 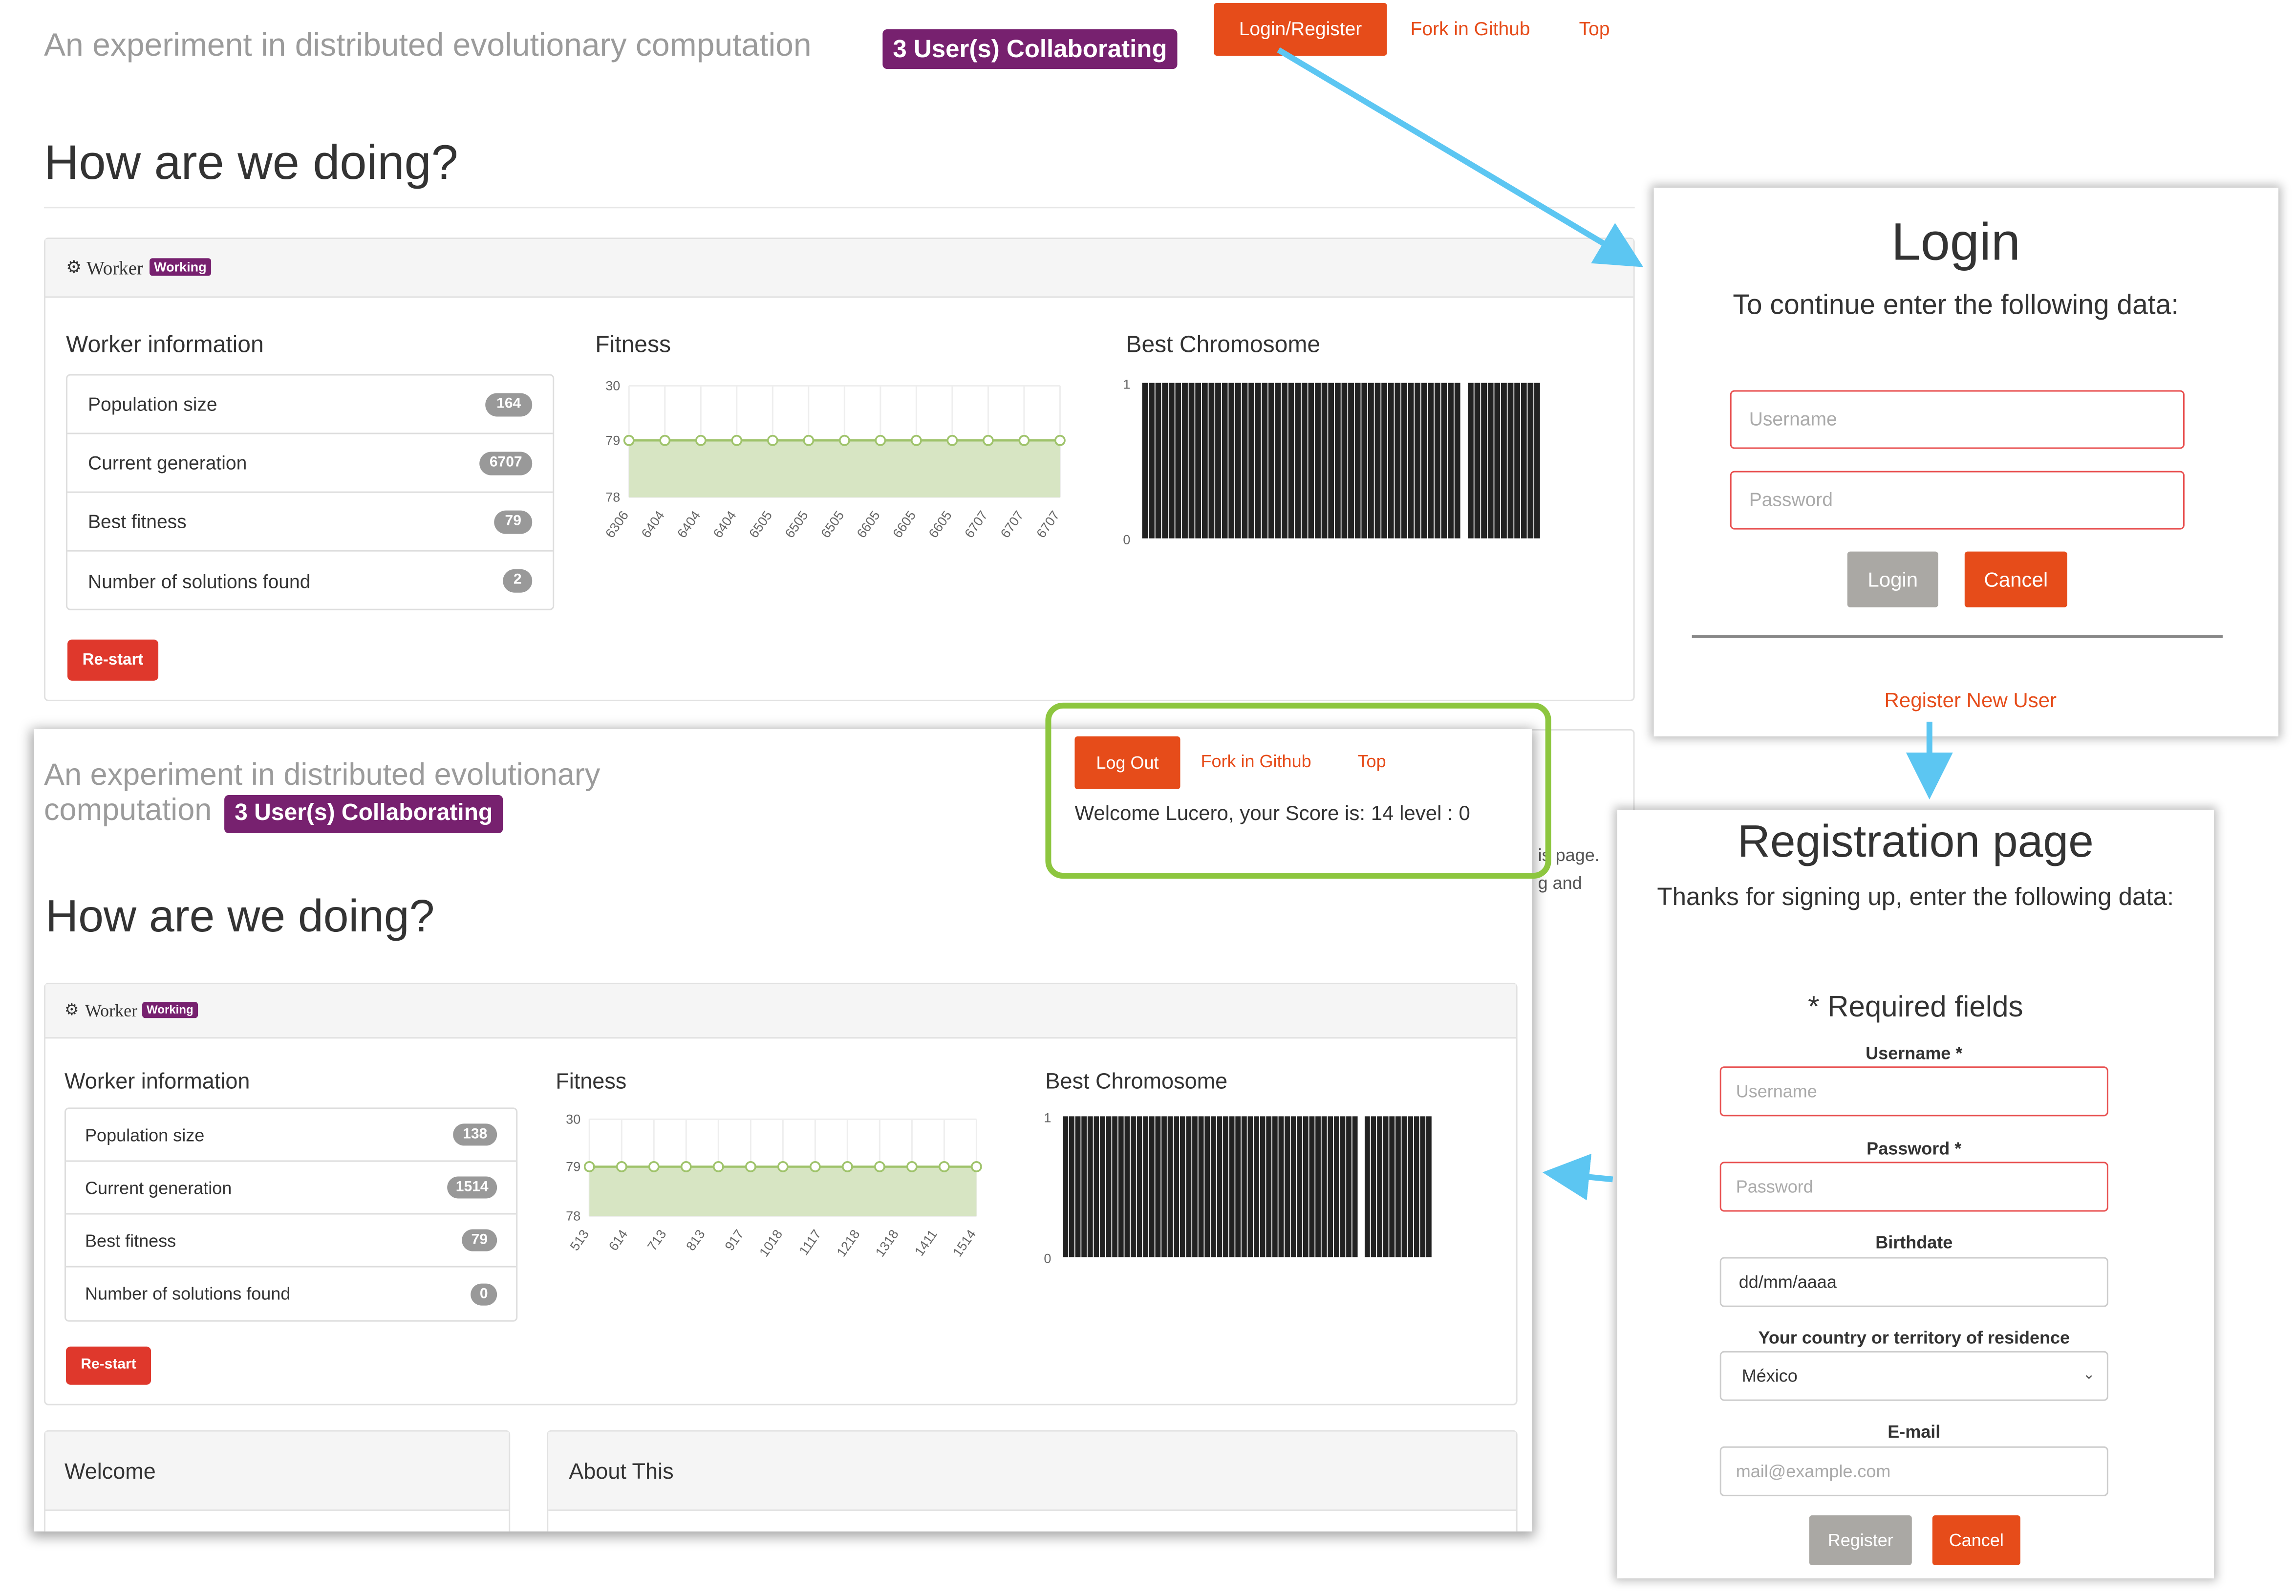 What do you see at coordinates (1577, 1177) in the screenshot?
I see `arrow-loggedin` at bounding box center [1577, 1177].